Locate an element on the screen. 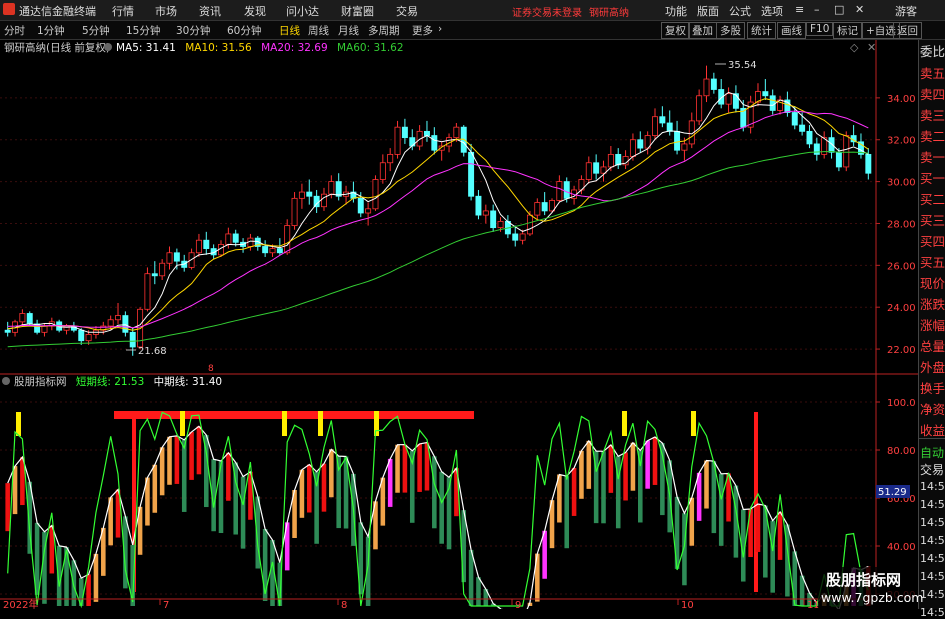 The height and width of the screenshot is (619, 945). adjust-button: 复权 is located at coordinates (675, 30).